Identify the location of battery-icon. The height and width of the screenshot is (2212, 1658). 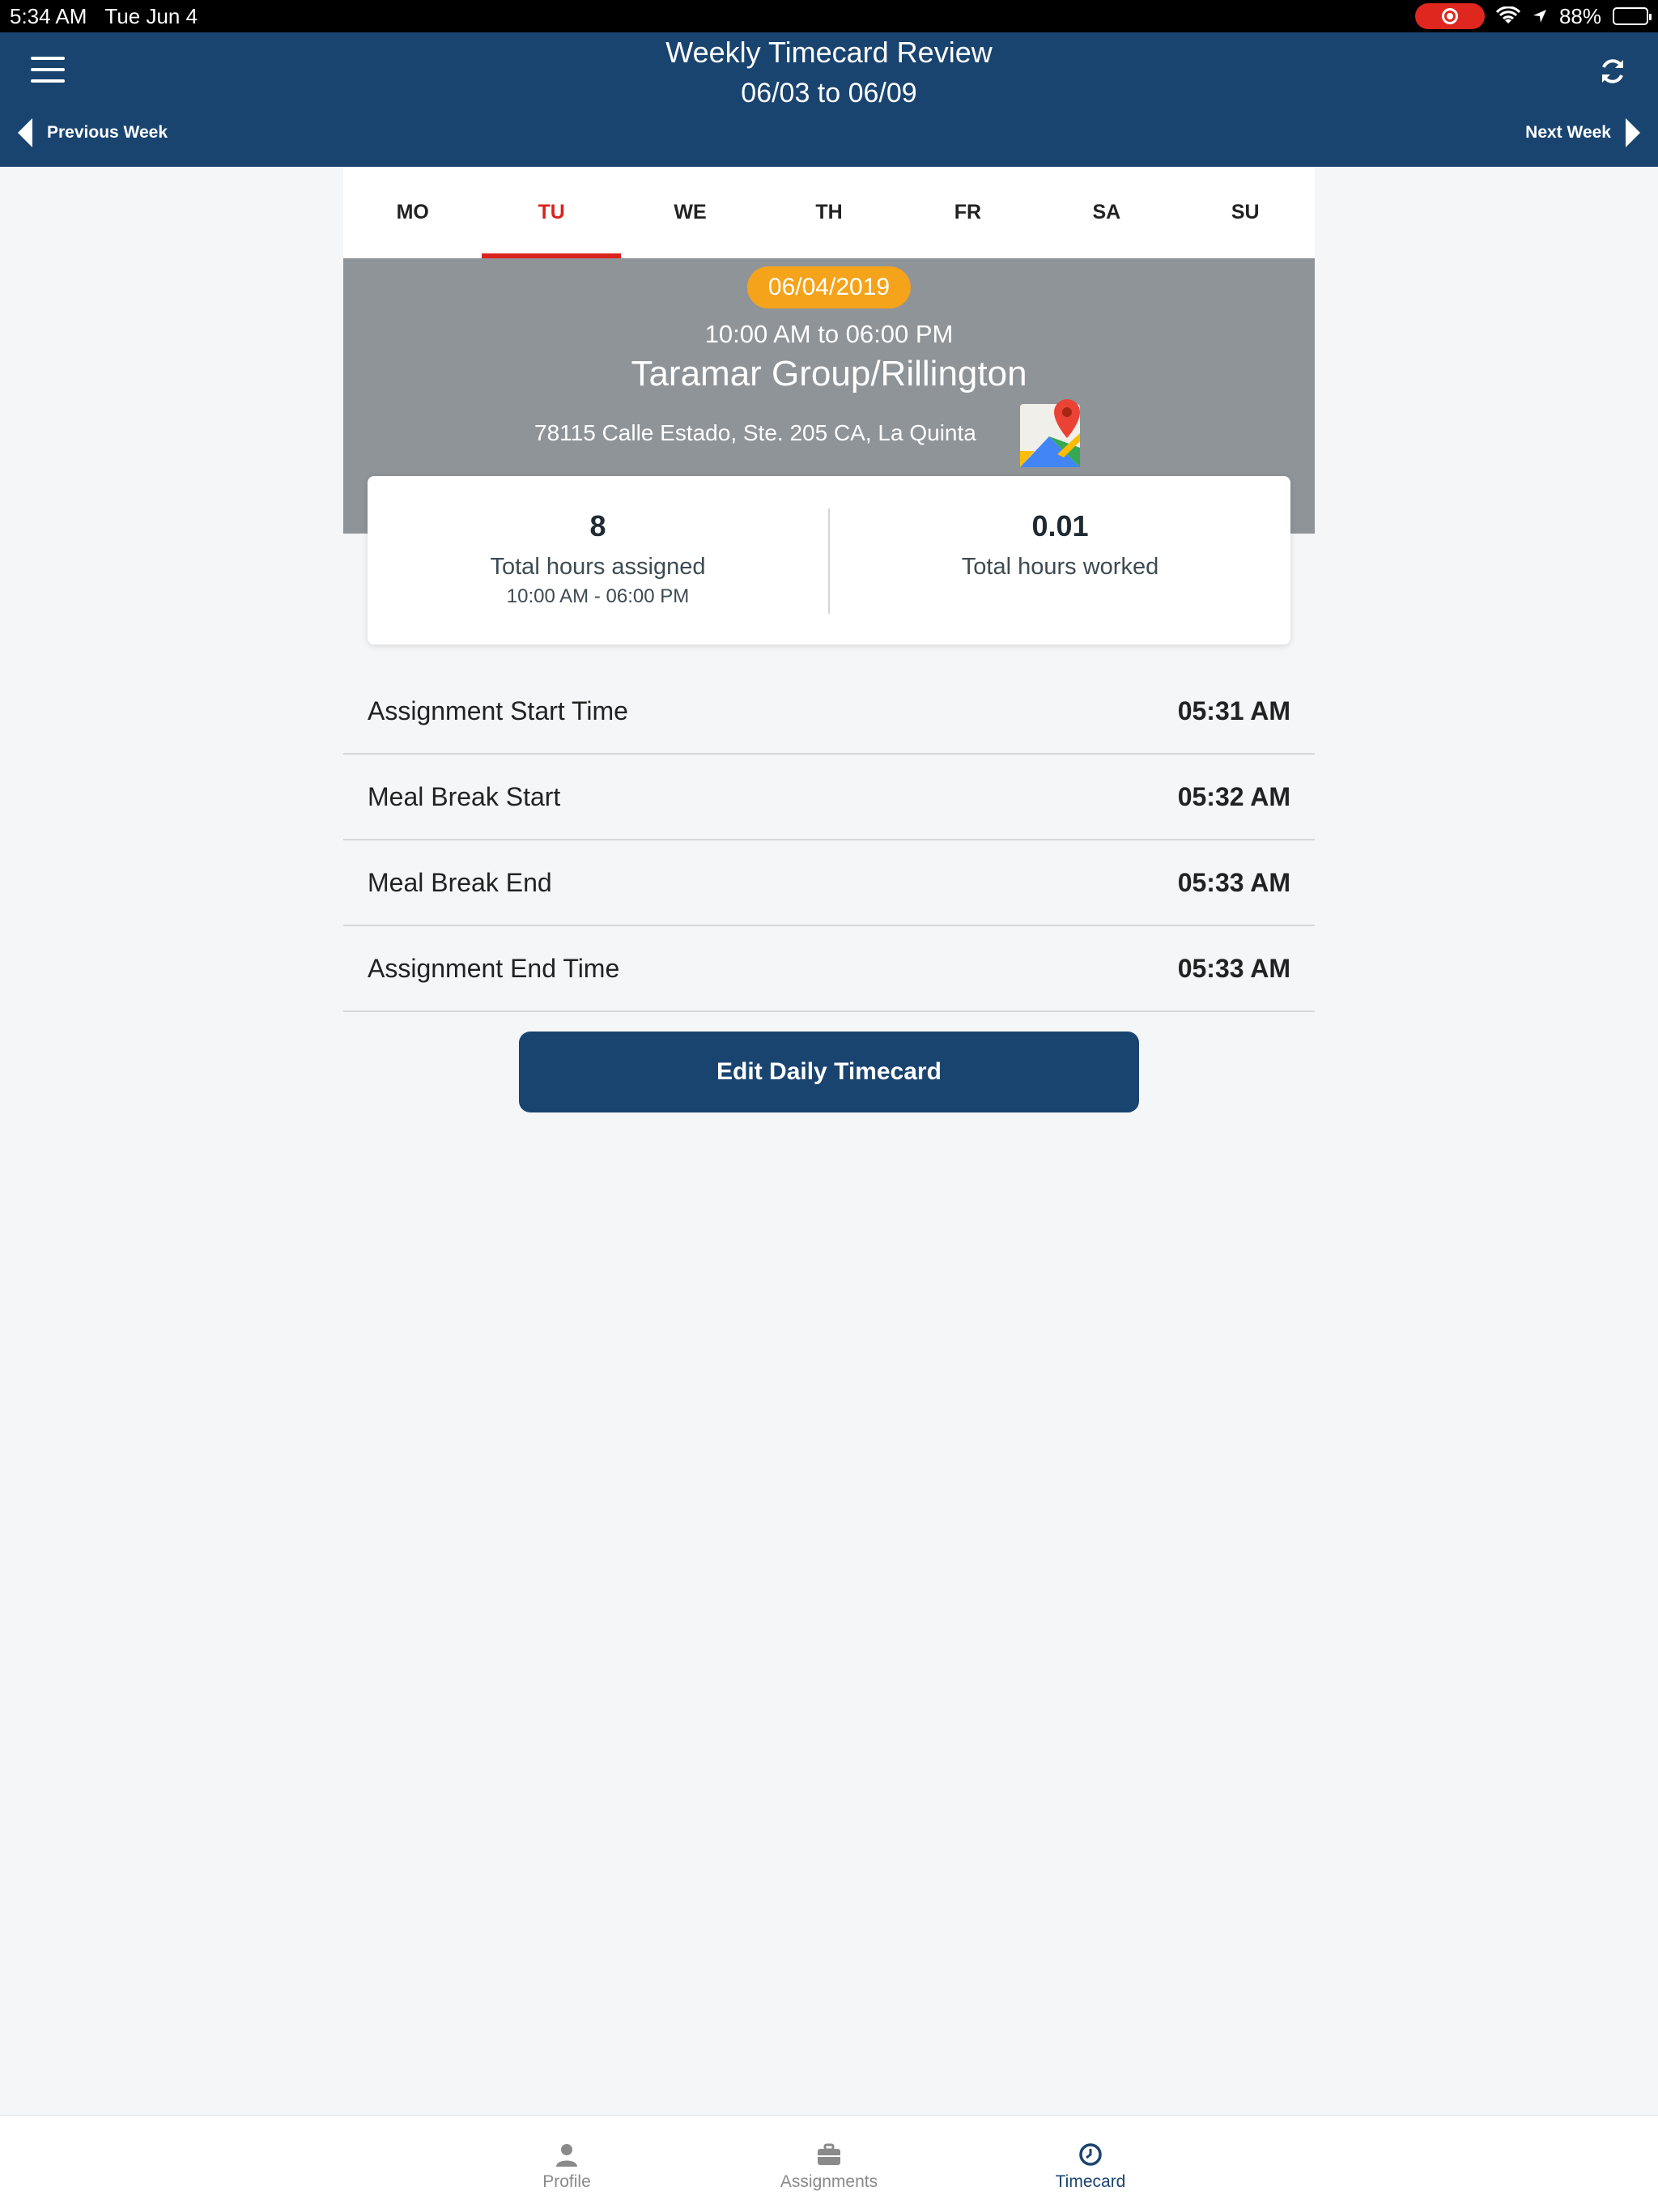
(1632, 16).